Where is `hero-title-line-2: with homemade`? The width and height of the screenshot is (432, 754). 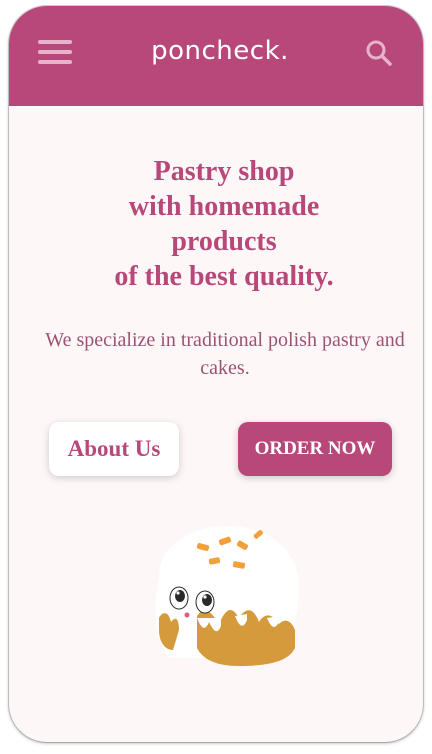 hero-title-line-2: with homemade is located at coordinates (224, 206).